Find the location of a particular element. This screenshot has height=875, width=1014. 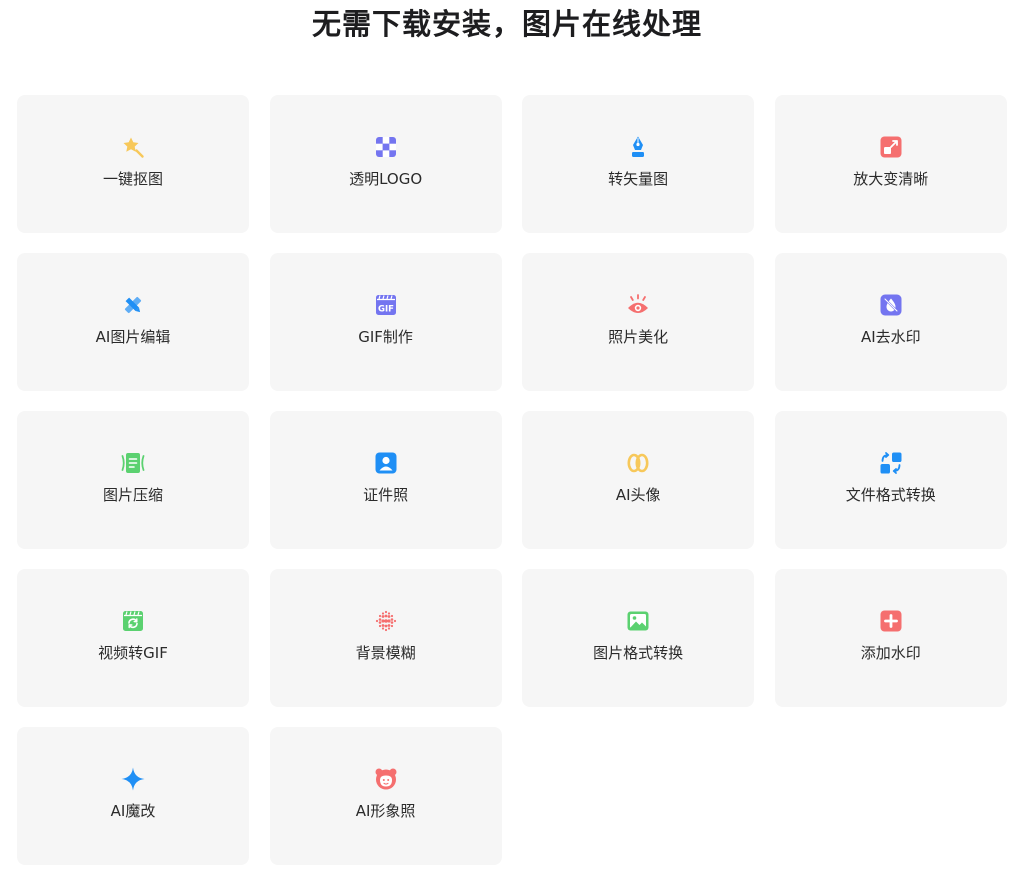

page-title: 无需下载安装，图片在线处理 is located at coordinates (506, 24).